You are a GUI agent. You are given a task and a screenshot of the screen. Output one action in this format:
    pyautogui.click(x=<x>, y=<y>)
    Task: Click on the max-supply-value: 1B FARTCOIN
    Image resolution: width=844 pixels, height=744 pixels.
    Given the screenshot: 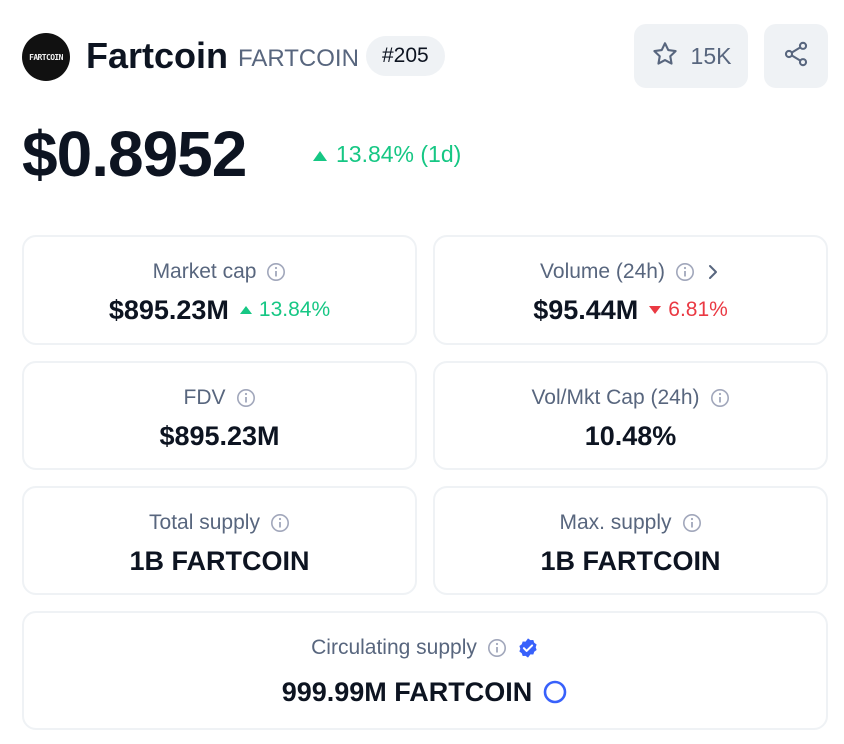 What is the action you would take?
    pyautogui.click(x=630, y=561)
    